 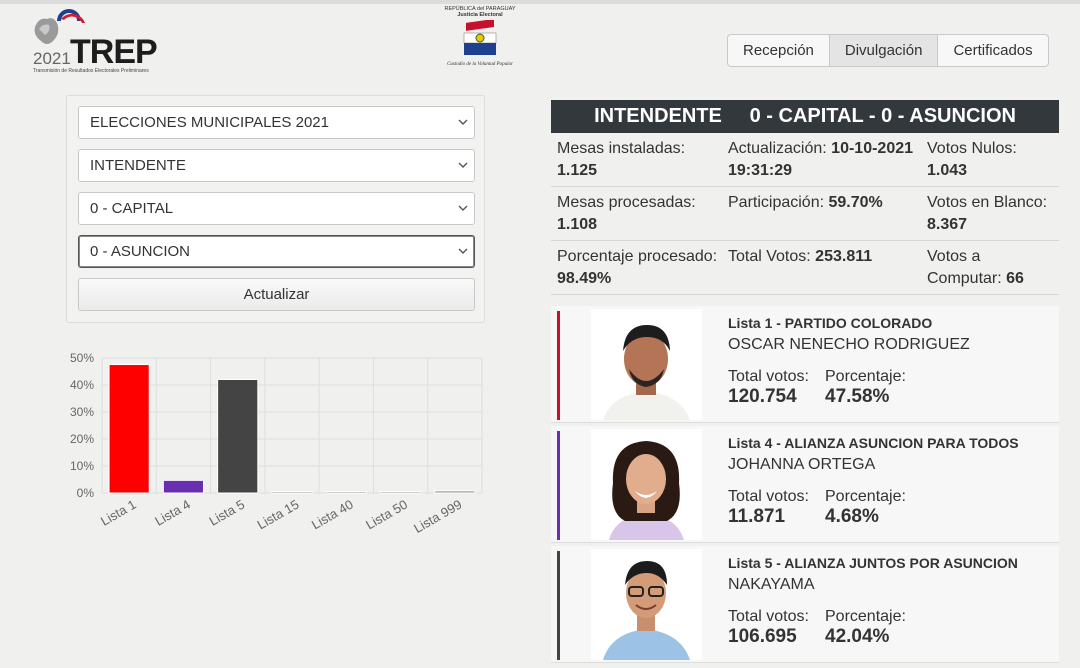 I want to click on percent-value: 4.68%, so click(x=852, y=516).